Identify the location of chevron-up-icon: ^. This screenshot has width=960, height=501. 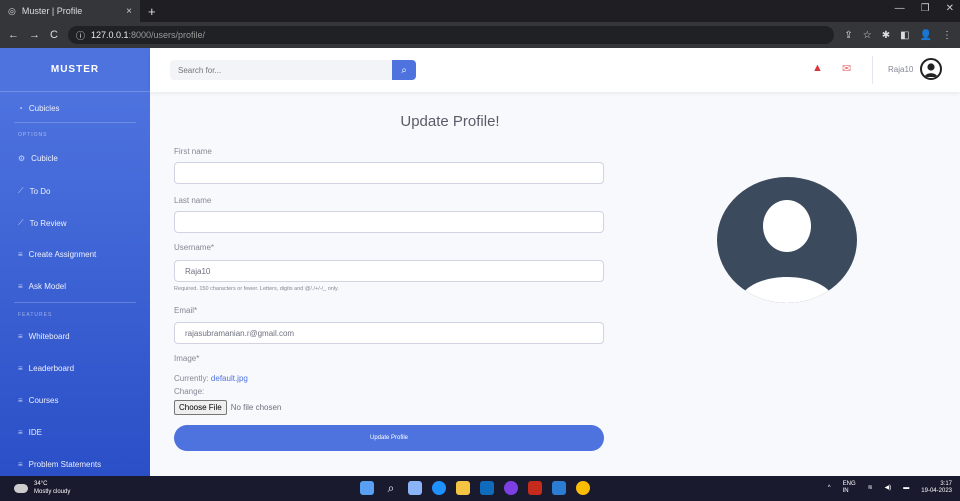
(829, 488).